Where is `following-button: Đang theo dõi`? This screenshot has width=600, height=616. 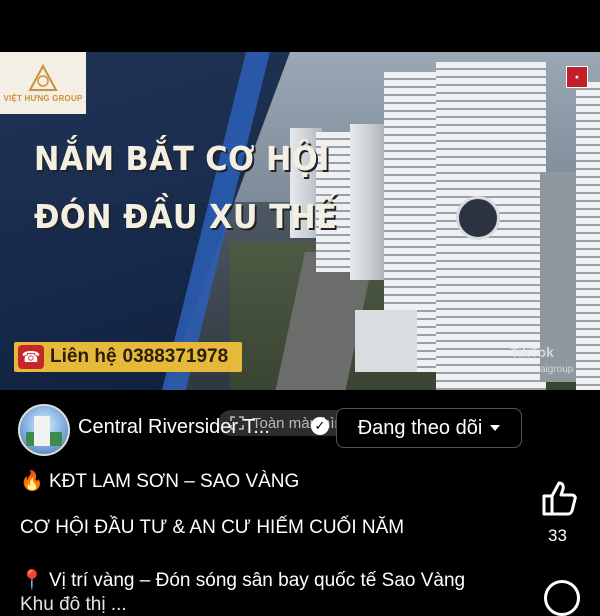 following-button: Đang theo dõi is located at coordinates (429, 428).